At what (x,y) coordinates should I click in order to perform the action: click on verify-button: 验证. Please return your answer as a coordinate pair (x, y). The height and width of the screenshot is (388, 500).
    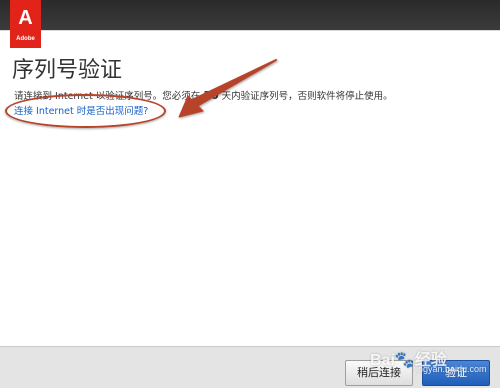
    Looking at the image, I should click on (456, 373).